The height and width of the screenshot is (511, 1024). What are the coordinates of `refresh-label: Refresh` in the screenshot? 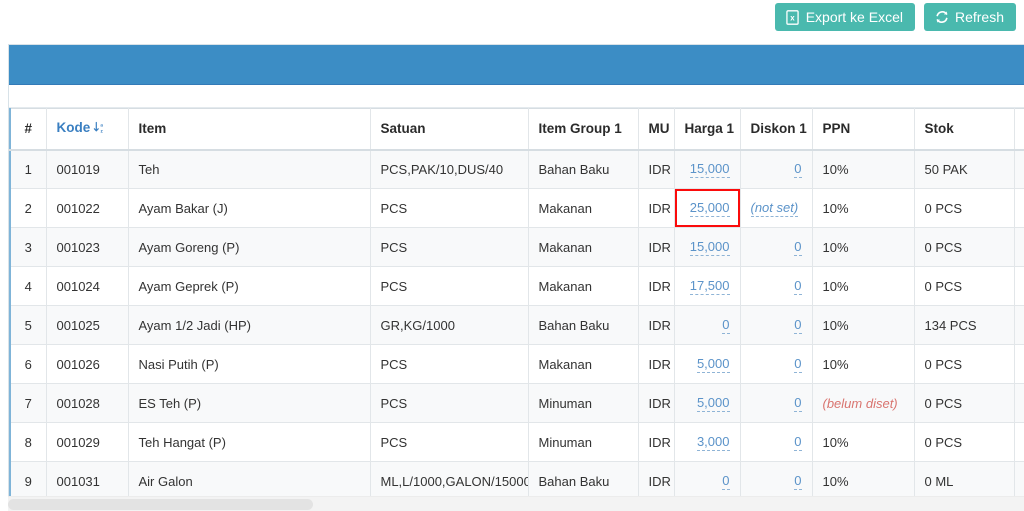 It's located at (979, 17).